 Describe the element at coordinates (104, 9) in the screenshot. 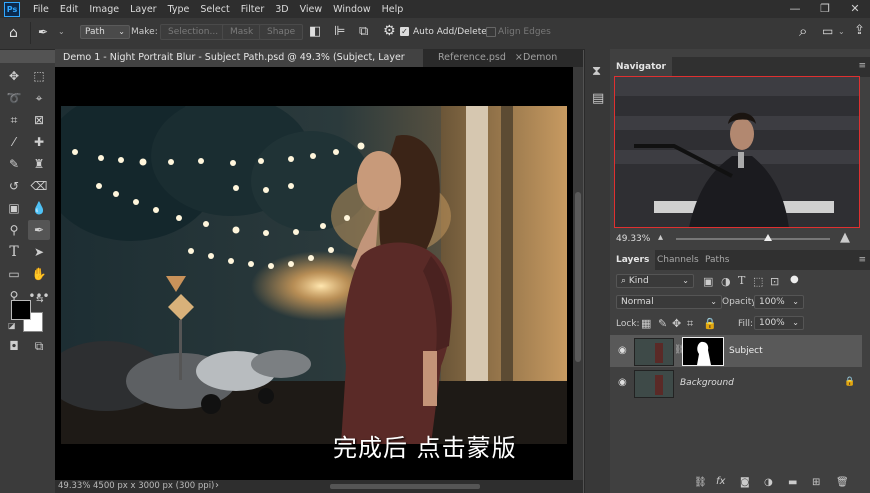

I see `menu-image: Image` at that location.